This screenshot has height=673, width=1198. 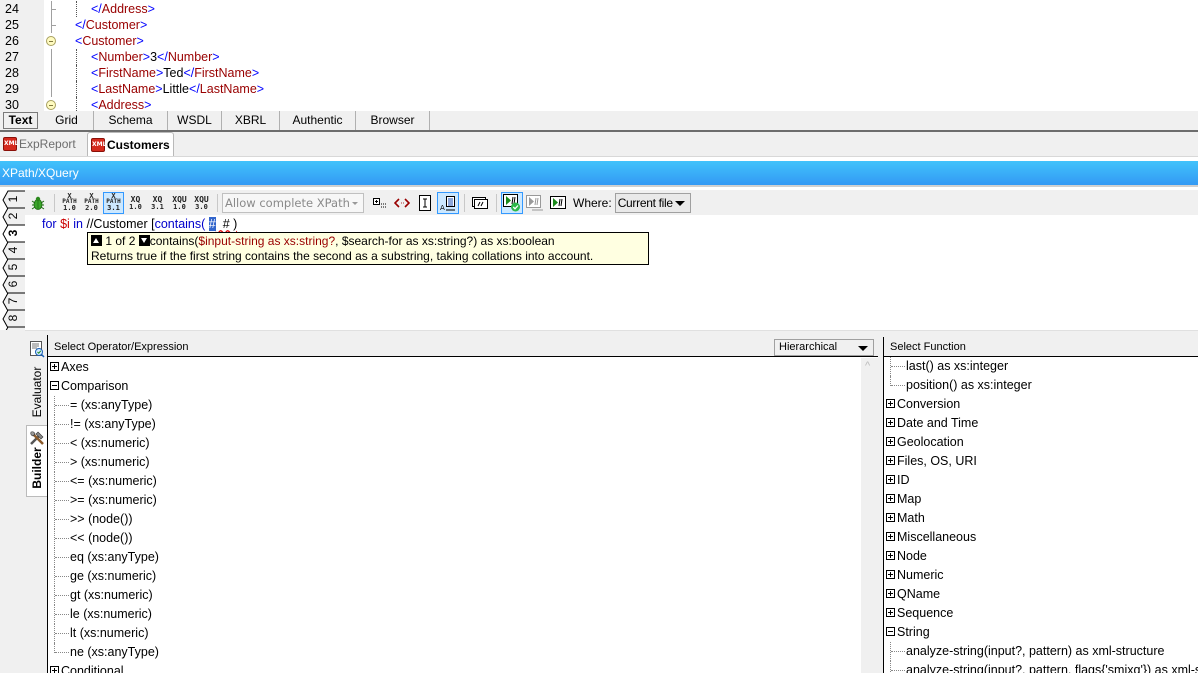 I want to click on tree-item-label: QName, so click(x=919, y=594).